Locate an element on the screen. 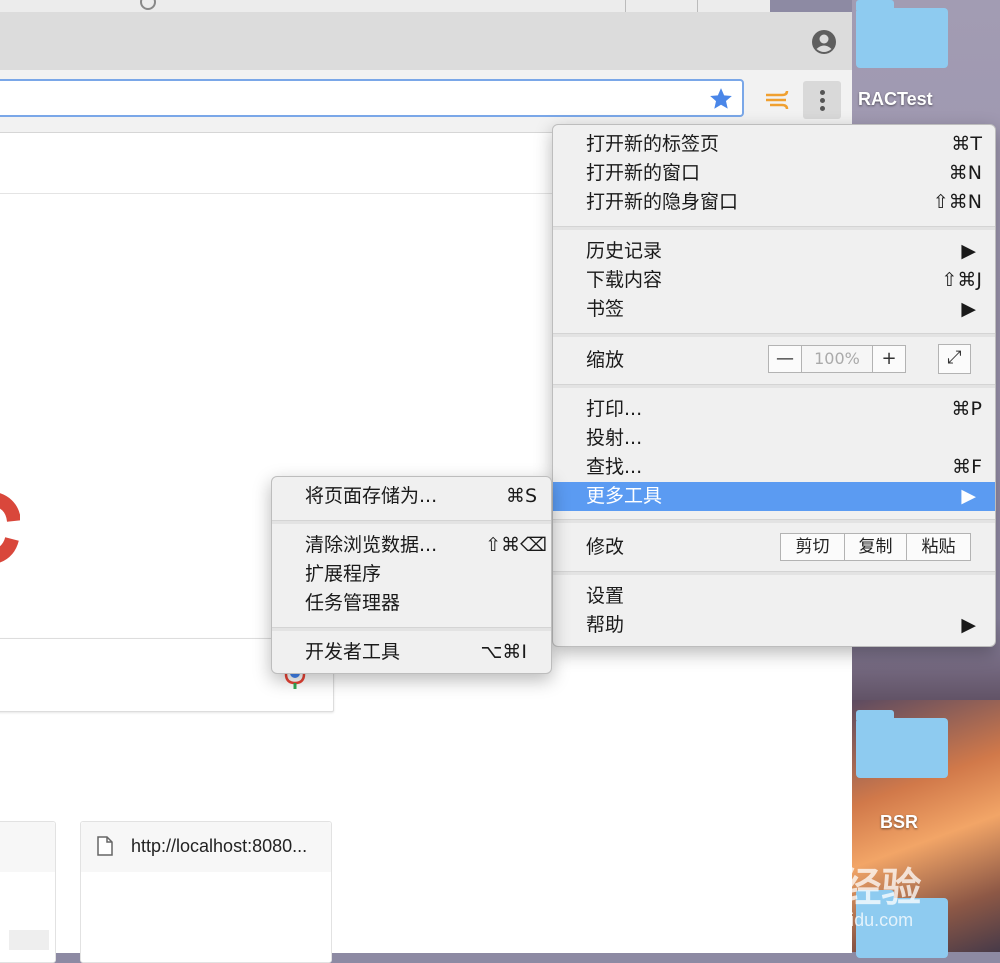  wind-extension-icon is located at coordinates (778, 100).